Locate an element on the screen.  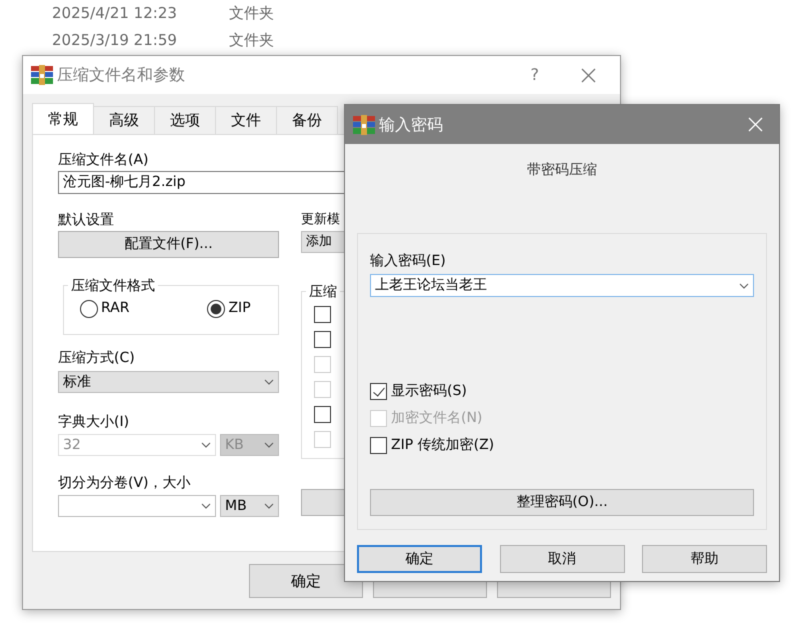
field-label: 切分为分卷(V)，大小 is located at coordinates (125, 483).